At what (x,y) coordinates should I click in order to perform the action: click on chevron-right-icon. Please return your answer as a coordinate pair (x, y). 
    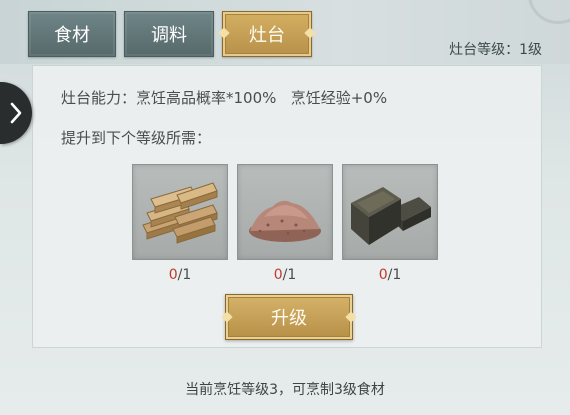
    Looking at the image, I should click on (16, 113).